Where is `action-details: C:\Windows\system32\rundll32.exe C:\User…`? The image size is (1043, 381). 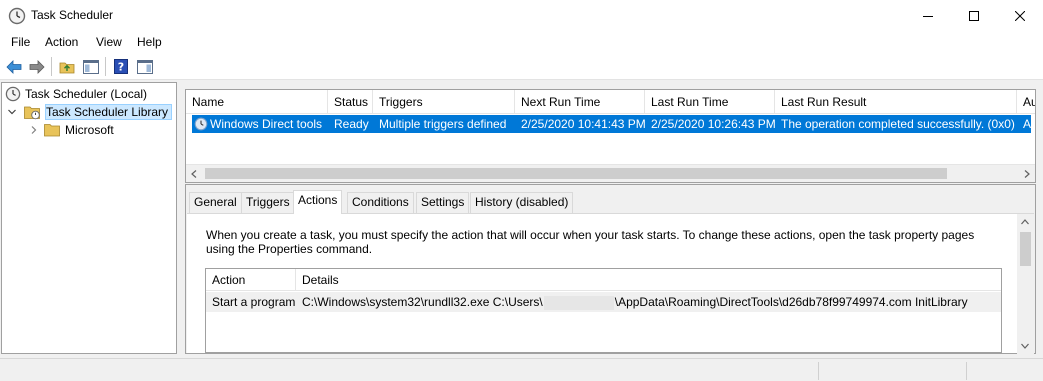
action-details: C:\Windows\system32\rundll32.exe C:\User… is located at coordinates (635, 302).